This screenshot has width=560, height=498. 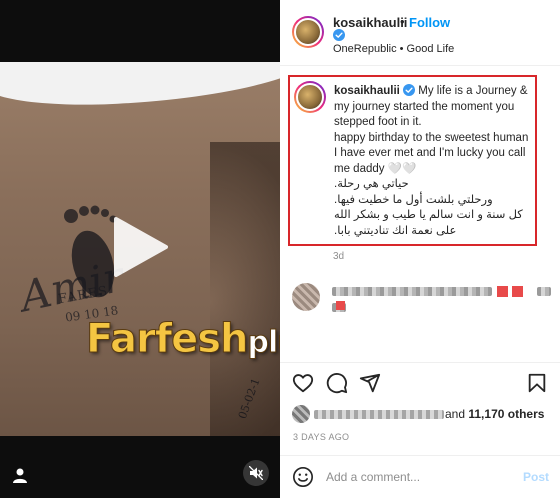 I want to click on comment-icon, so click(x=337, y=383).